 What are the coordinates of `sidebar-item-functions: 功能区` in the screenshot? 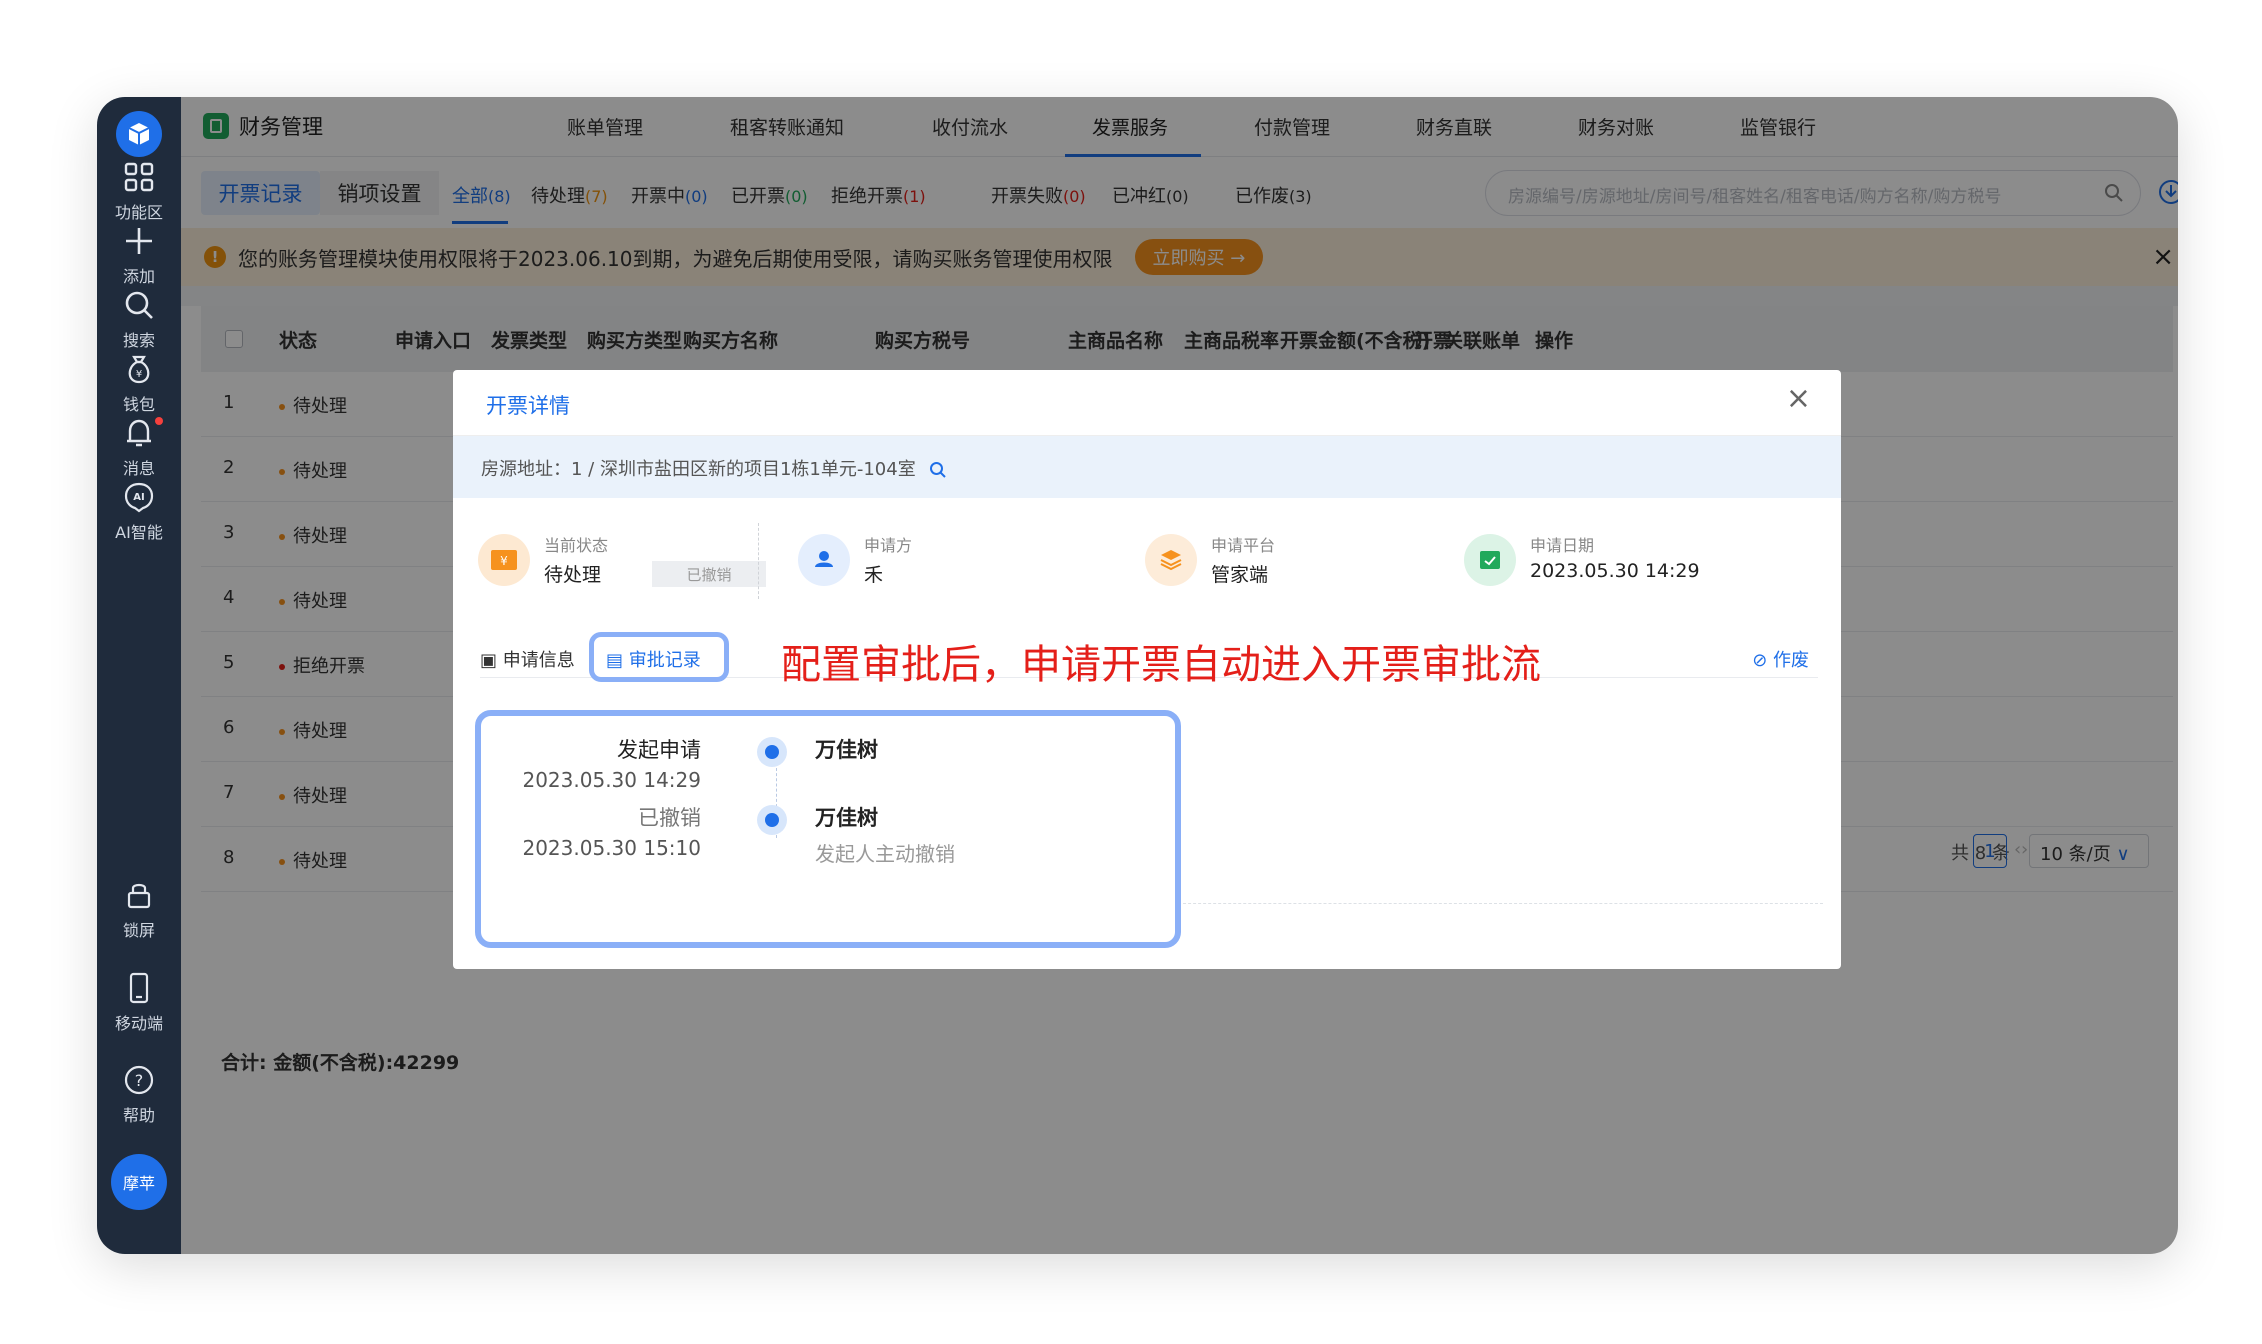 It's located at (139, 191).